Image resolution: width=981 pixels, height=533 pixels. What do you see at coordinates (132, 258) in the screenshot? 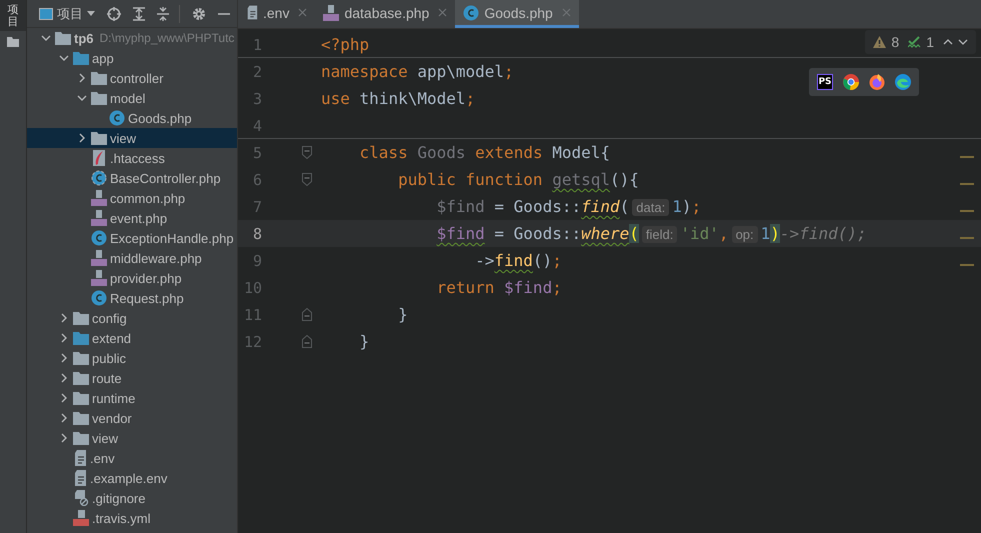
I see `tree-item: middleware.php` at bounding box center [132, 258].